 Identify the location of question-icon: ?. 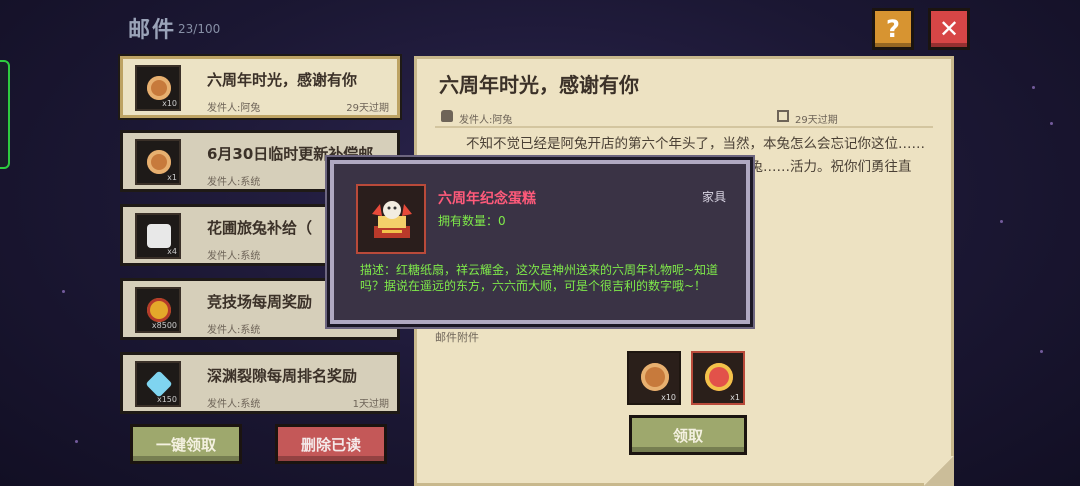
(893, 29).